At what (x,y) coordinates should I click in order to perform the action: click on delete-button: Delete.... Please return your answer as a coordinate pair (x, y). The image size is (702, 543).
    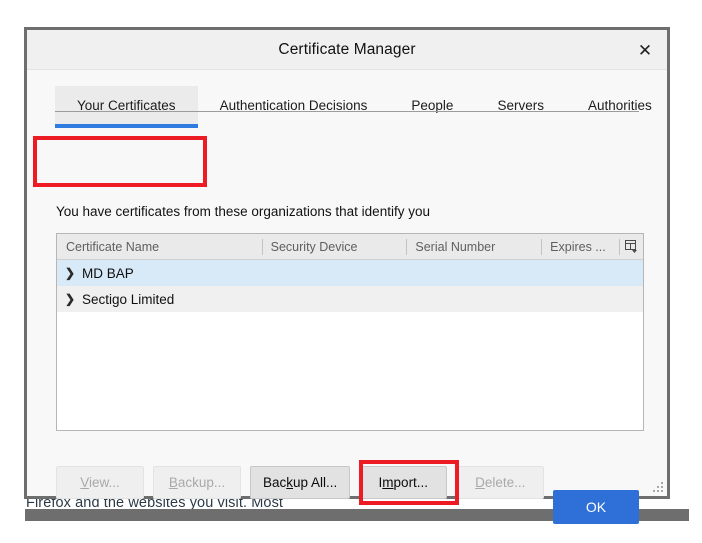
    Looking at the image, I should click on (500, 482).